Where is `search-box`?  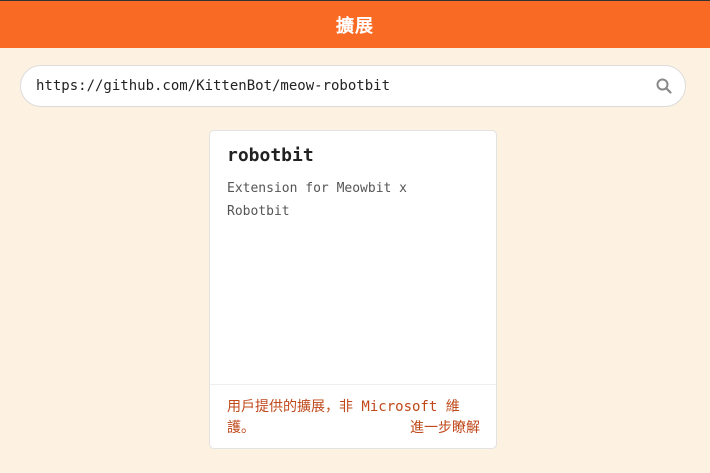
search-box is located at coordinates (353, 86).